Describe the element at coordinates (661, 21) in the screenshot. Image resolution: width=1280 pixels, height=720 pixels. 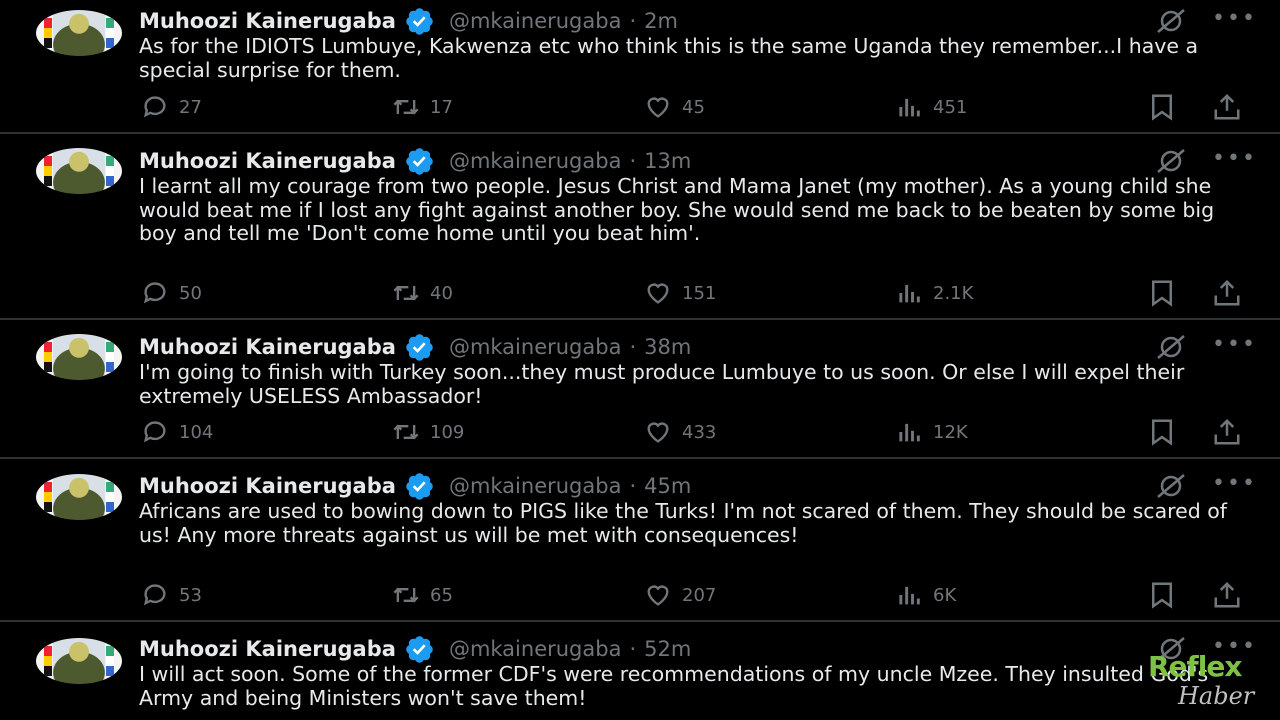
I see `timestamp: 2m` at that location.